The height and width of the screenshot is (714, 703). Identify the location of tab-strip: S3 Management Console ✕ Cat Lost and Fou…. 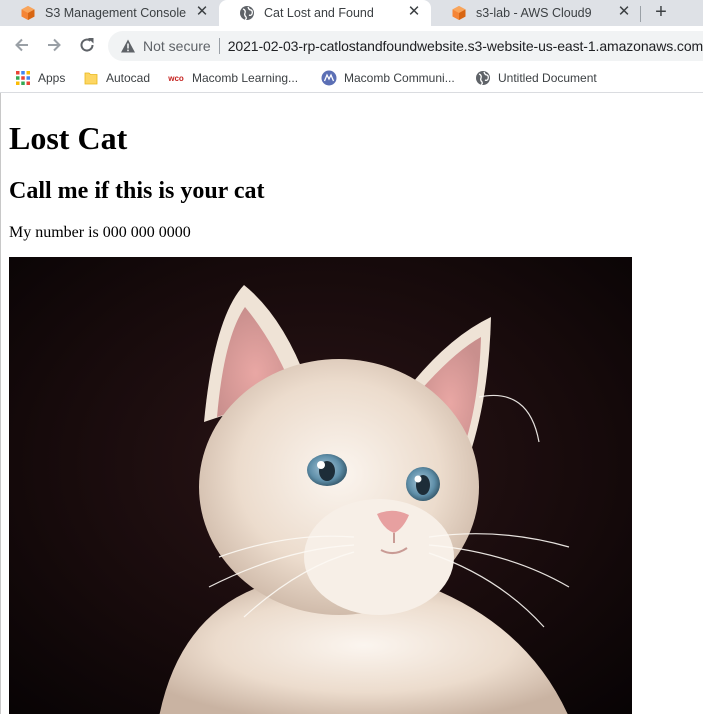
(351, 13).